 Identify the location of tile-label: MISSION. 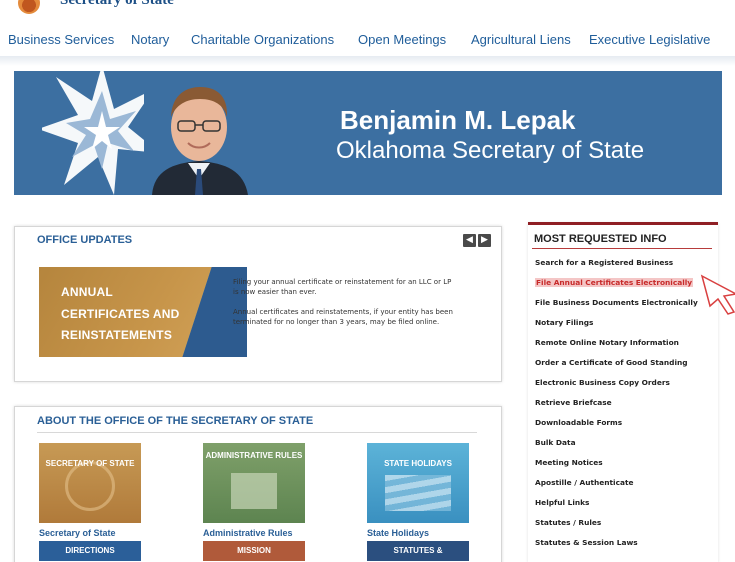
(254, 550).